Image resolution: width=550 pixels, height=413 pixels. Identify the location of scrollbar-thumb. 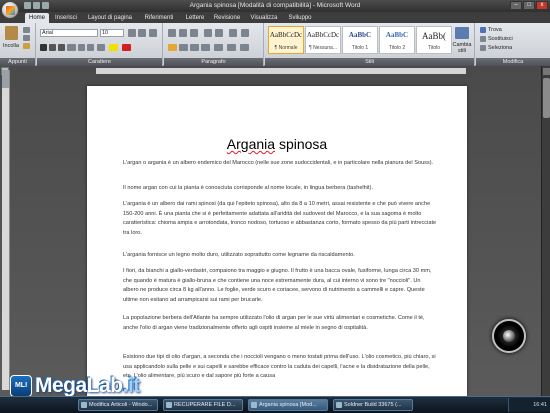
(546, 98).